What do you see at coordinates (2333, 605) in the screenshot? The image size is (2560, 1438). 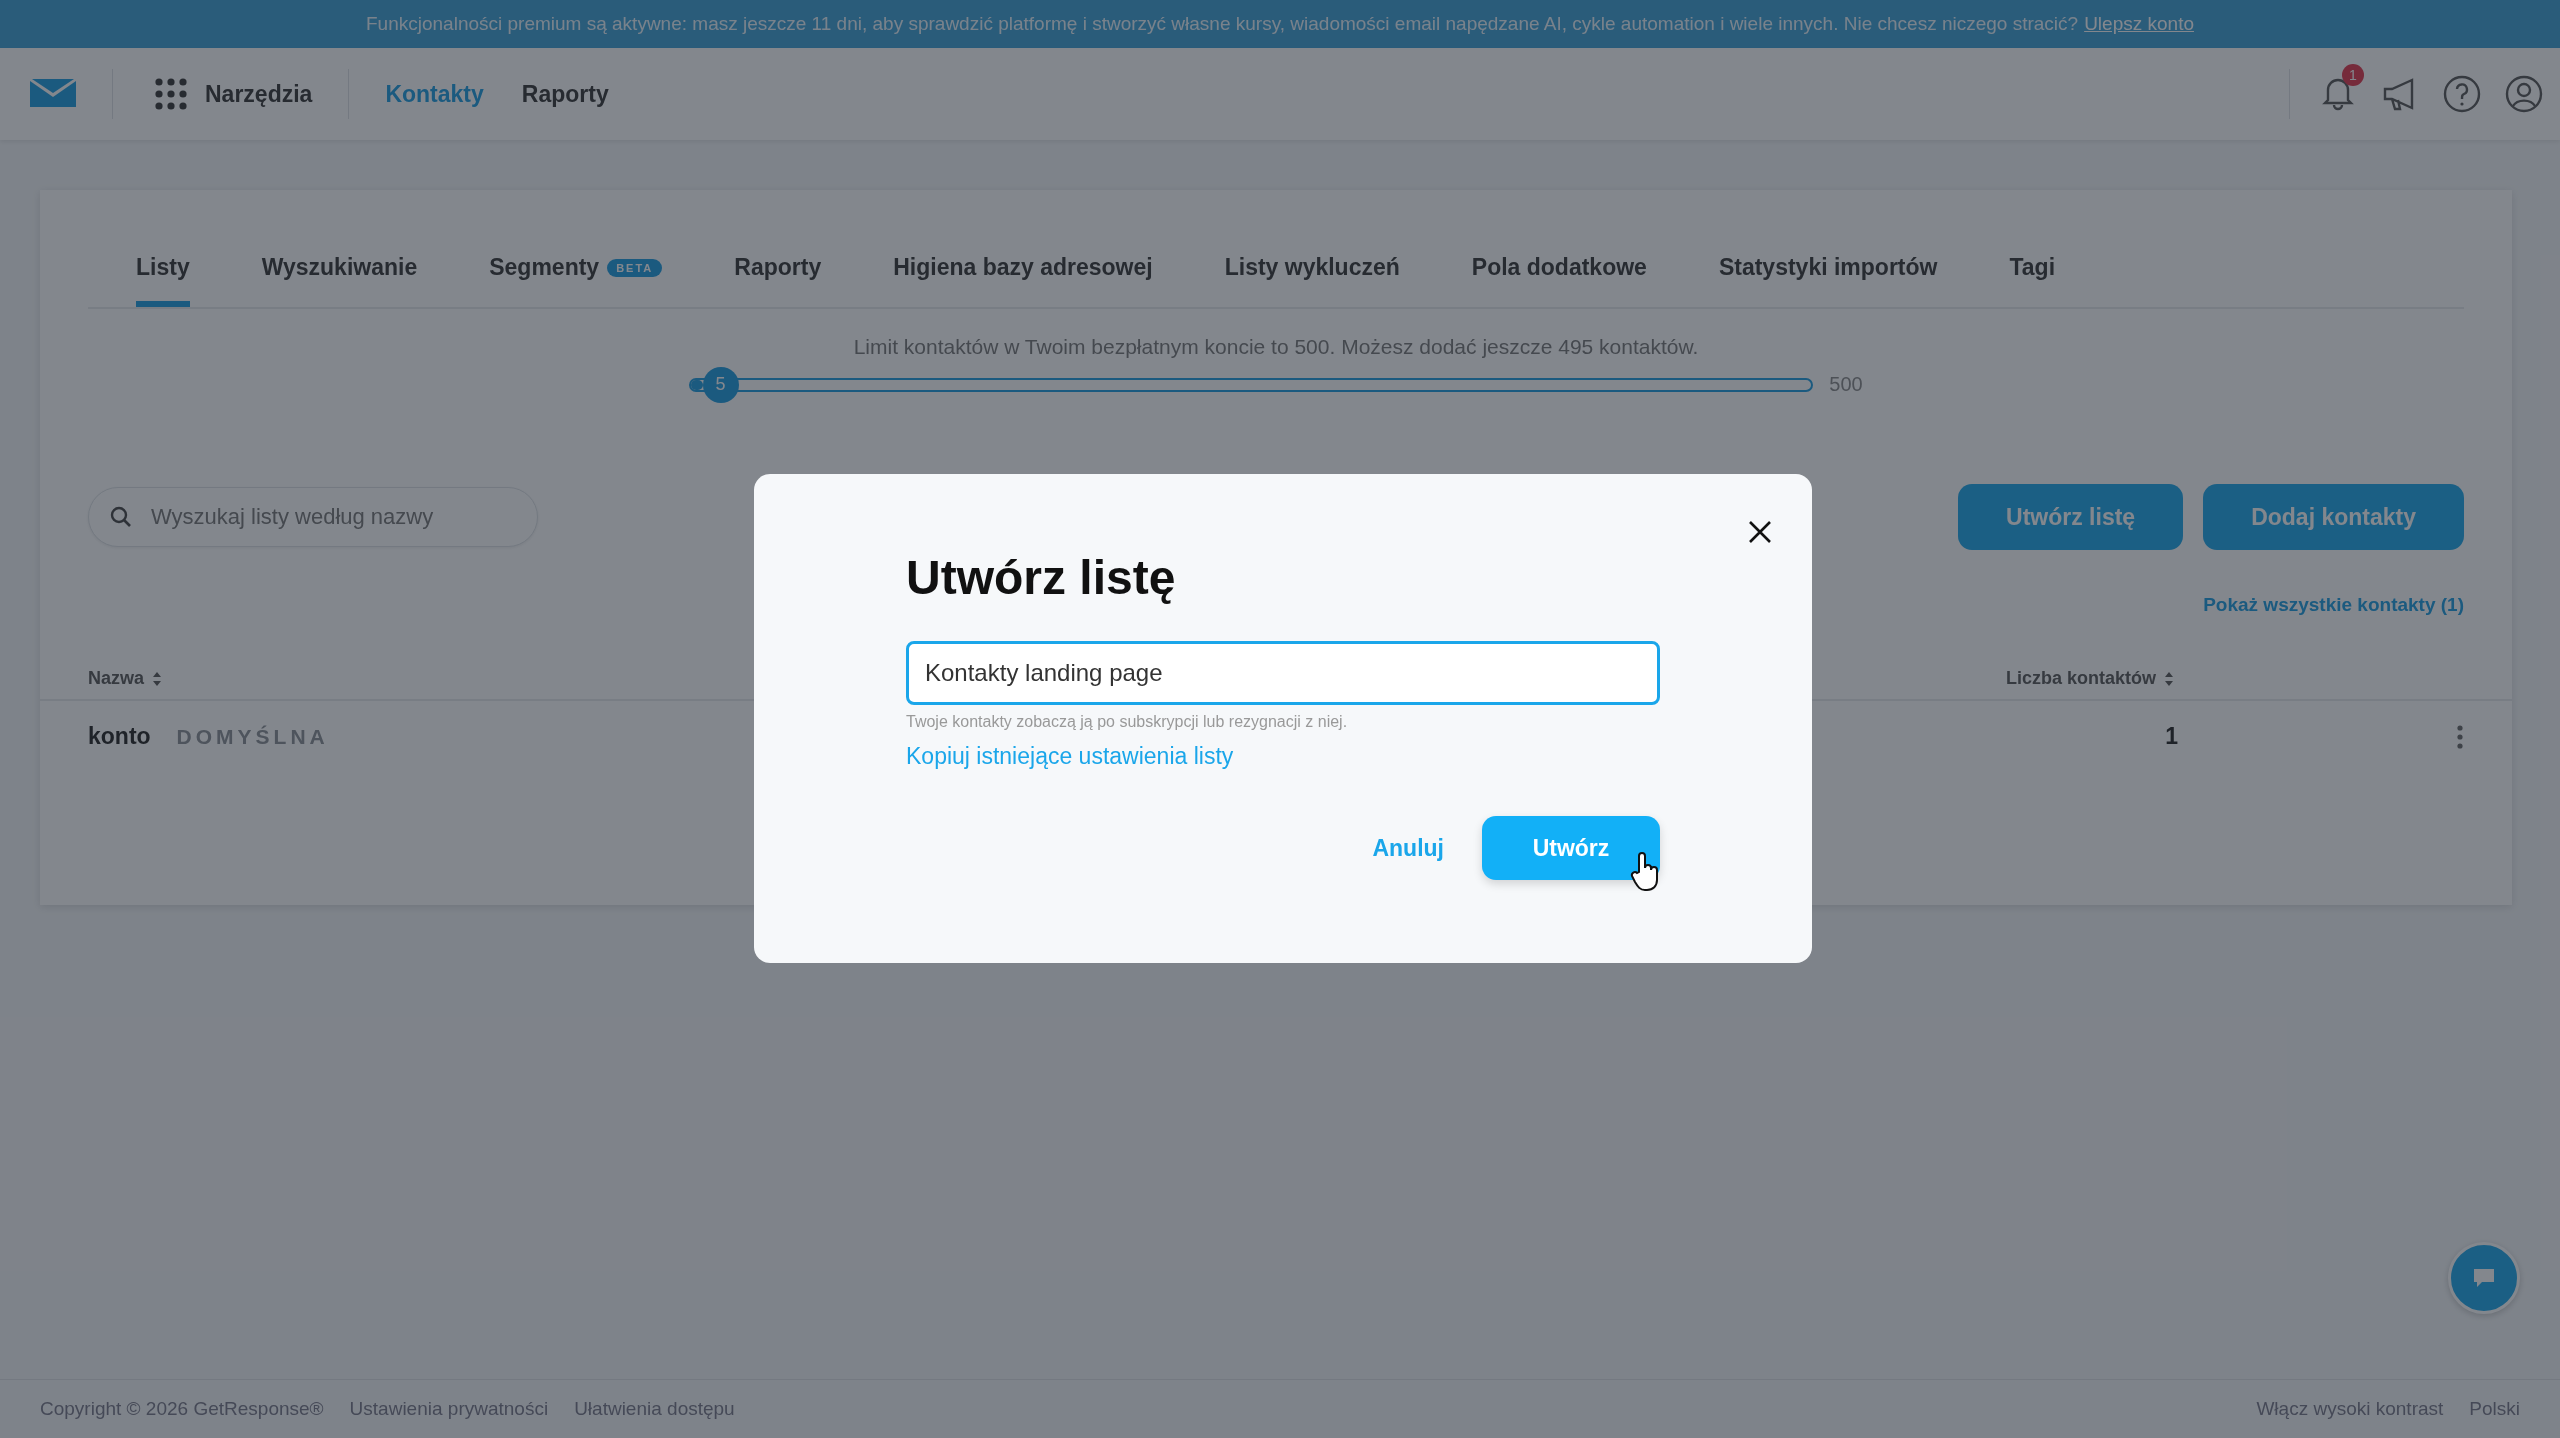 I see `show-all-contacts-link: Pokaż wszystkie kontakty (1)` at bounding box center [2333, 605].